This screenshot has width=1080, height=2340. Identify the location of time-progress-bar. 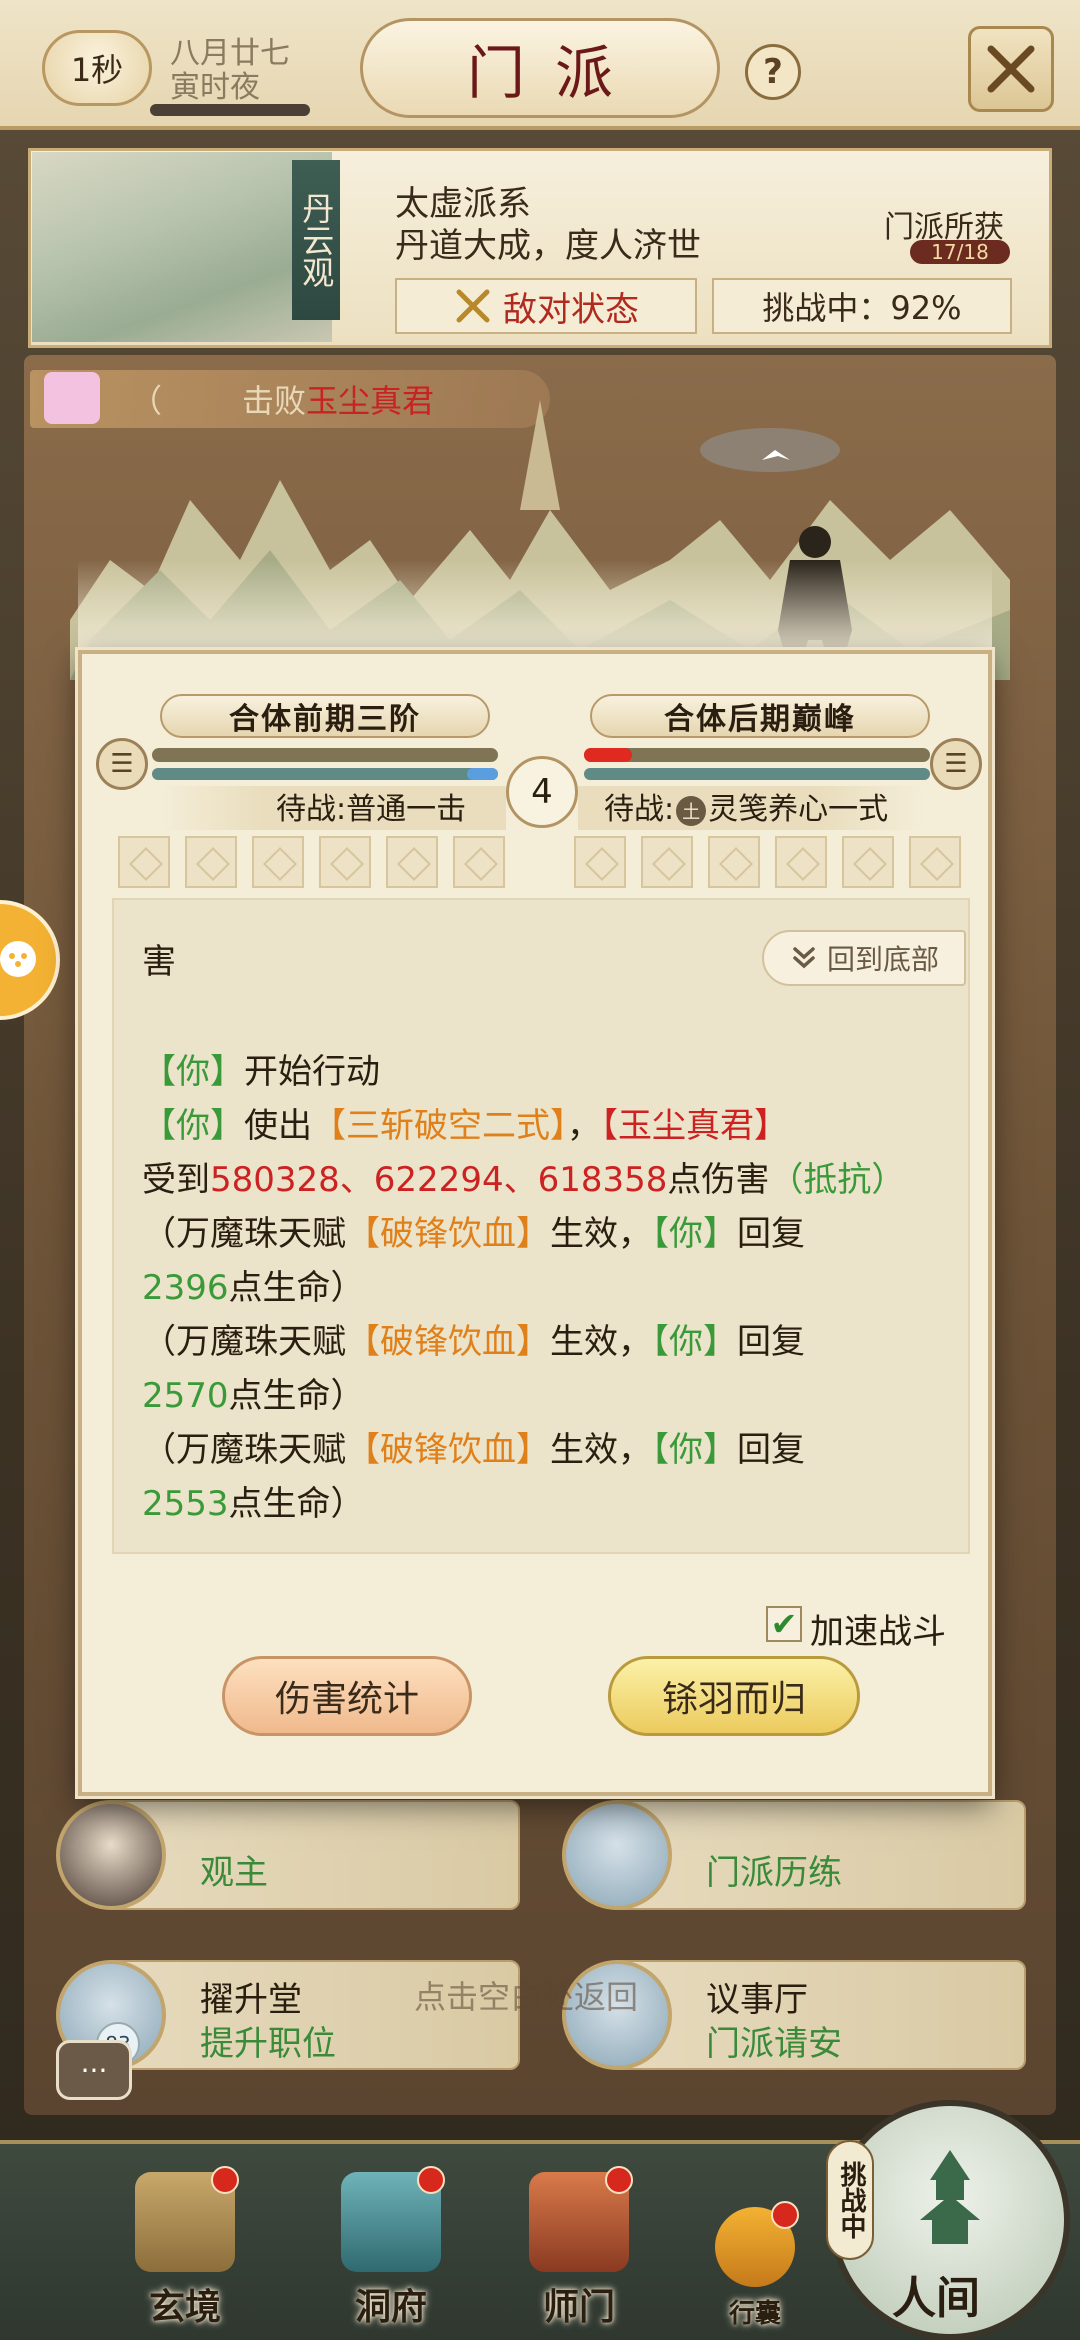
(230, 110).